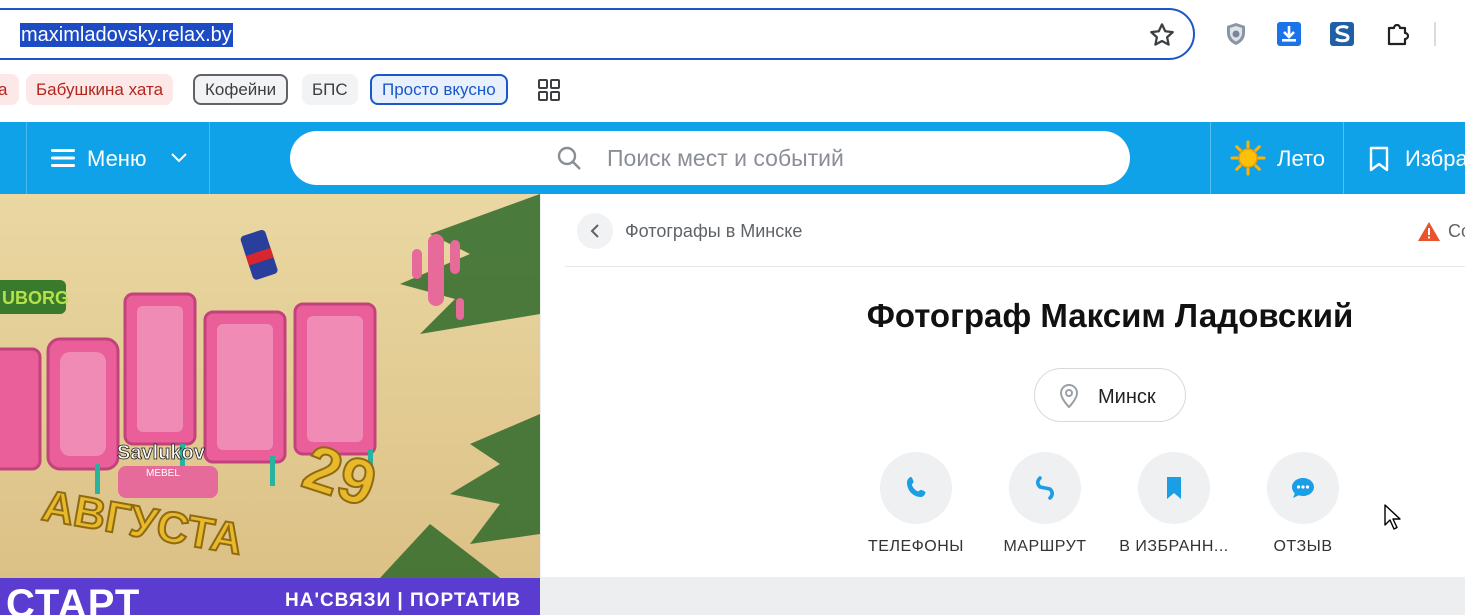 This screenshot has height=615, width=1465. Describe the element at coordinates (35, 298) in the screenshot. I see `banner-brand: UBORG` at that location.